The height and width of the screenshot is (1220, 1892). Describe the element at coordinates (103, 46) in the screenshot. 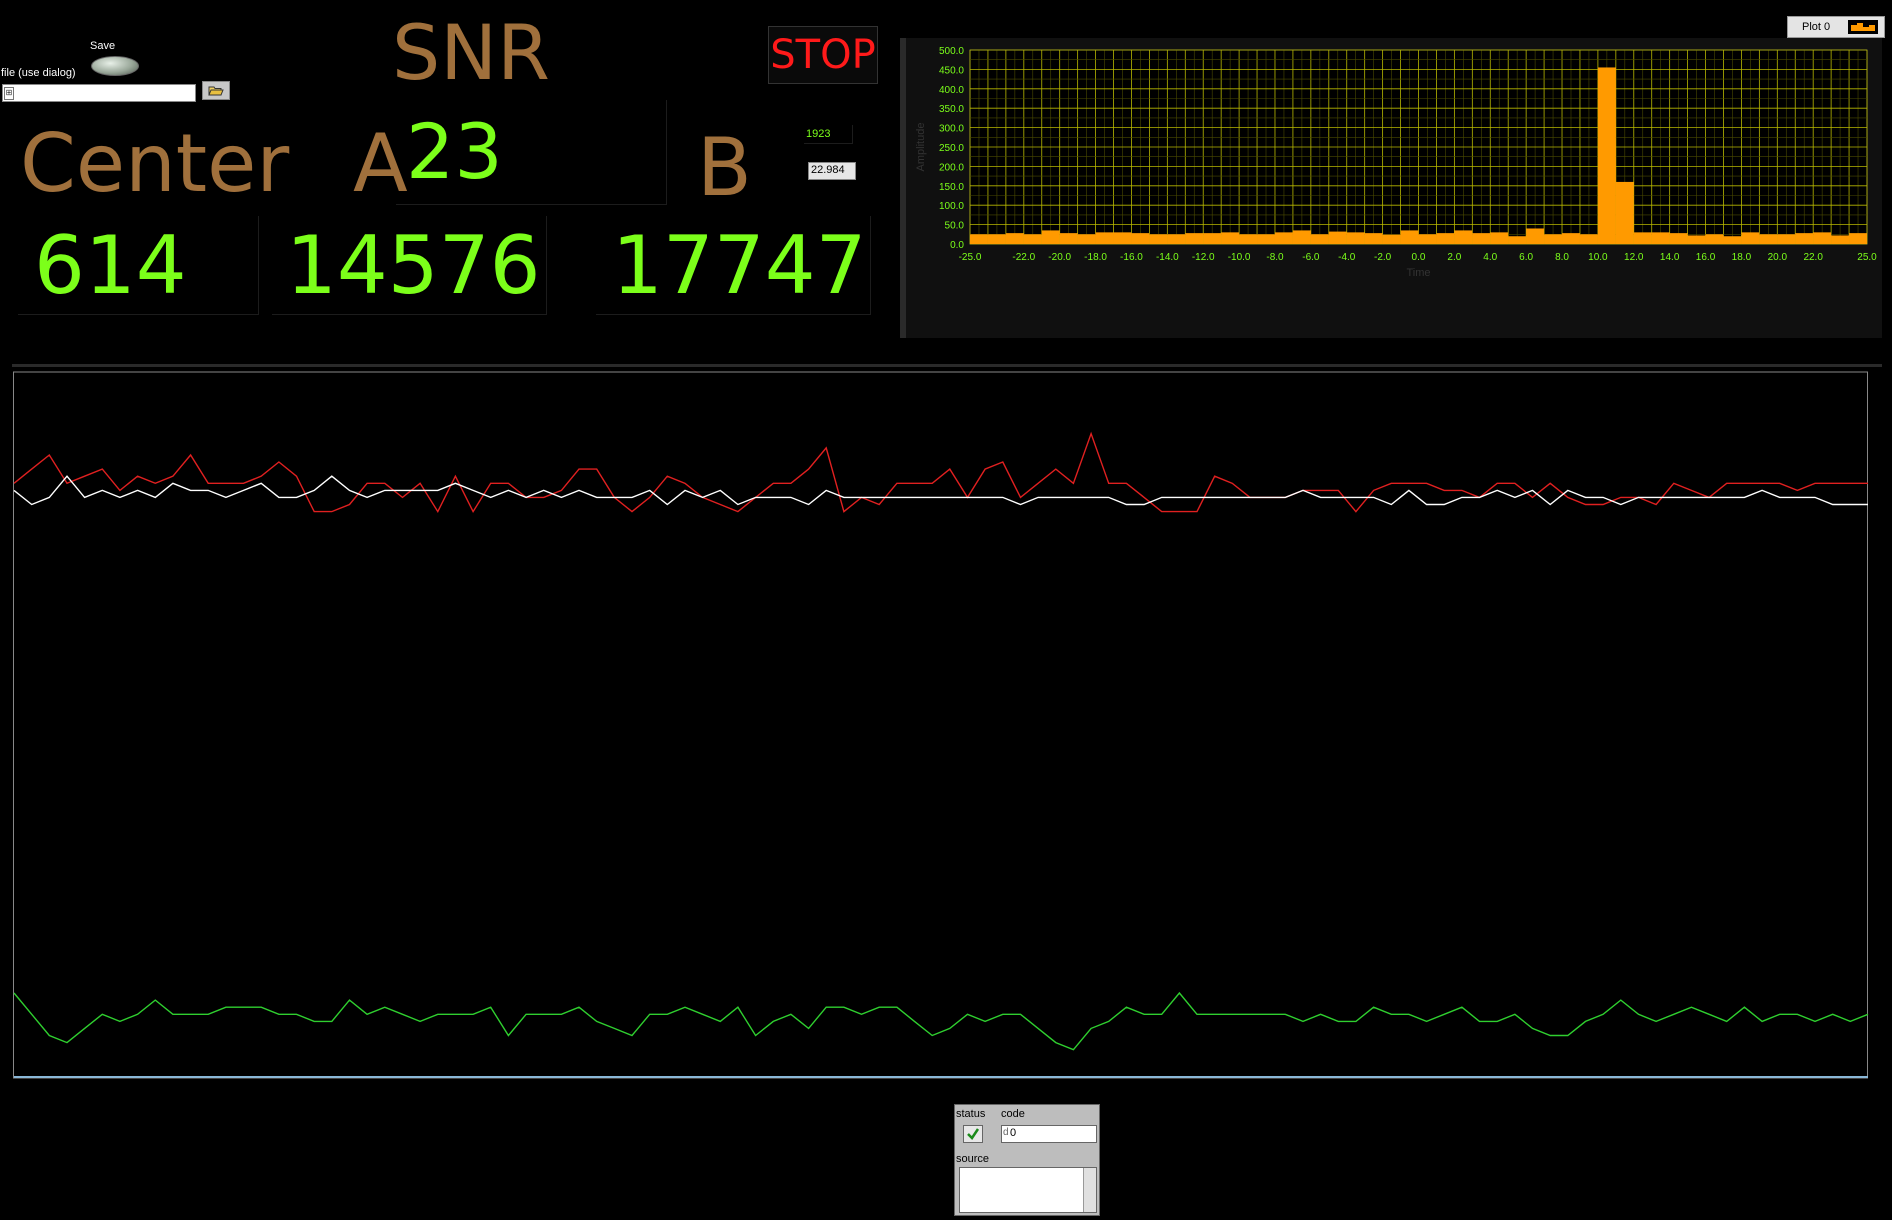

I see `save-label: Save` at that location.